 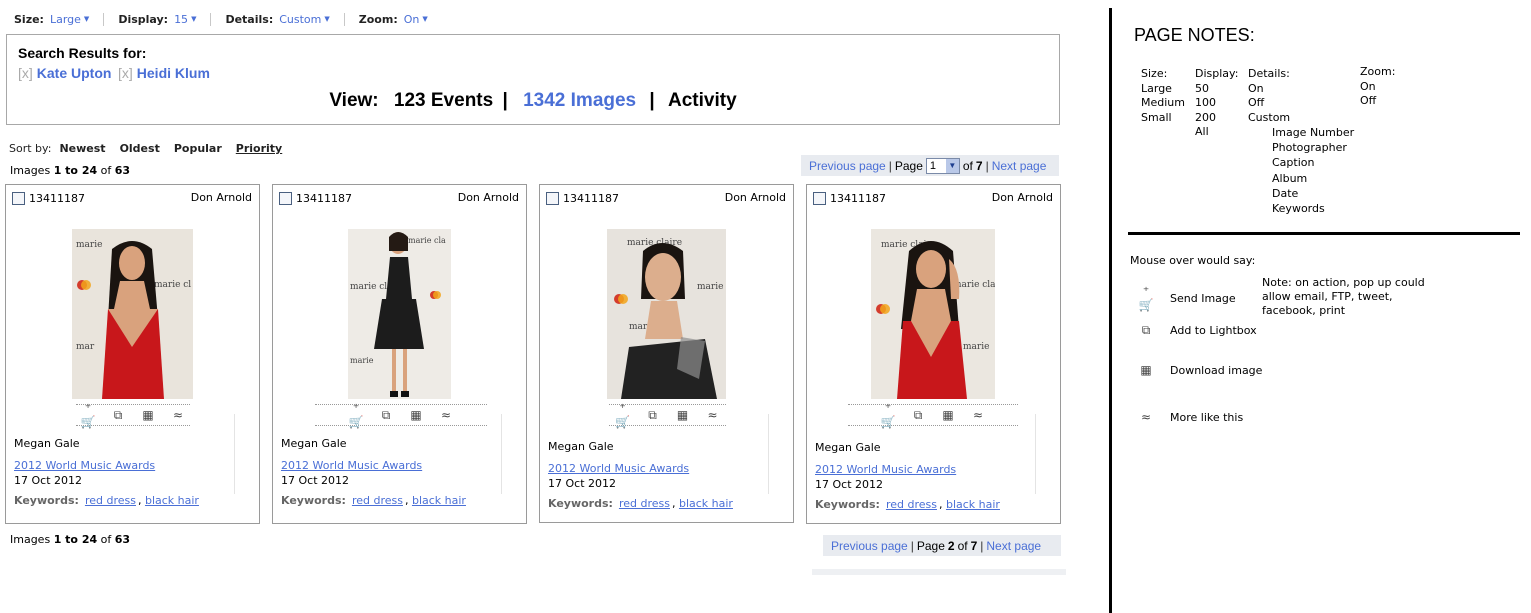 I want to click on display-dropdown: Display: 15 ▼, so click(x=158, y=19).